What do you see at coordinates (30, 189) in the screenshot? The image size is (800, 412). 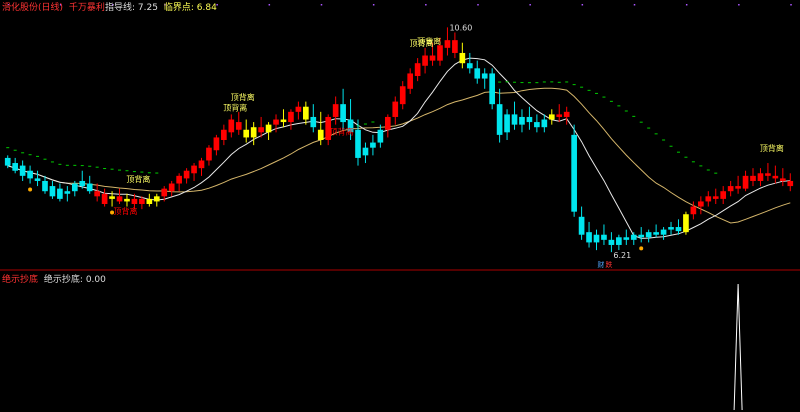 I see `buy-signal-dot` at bounding box center [30, 189].